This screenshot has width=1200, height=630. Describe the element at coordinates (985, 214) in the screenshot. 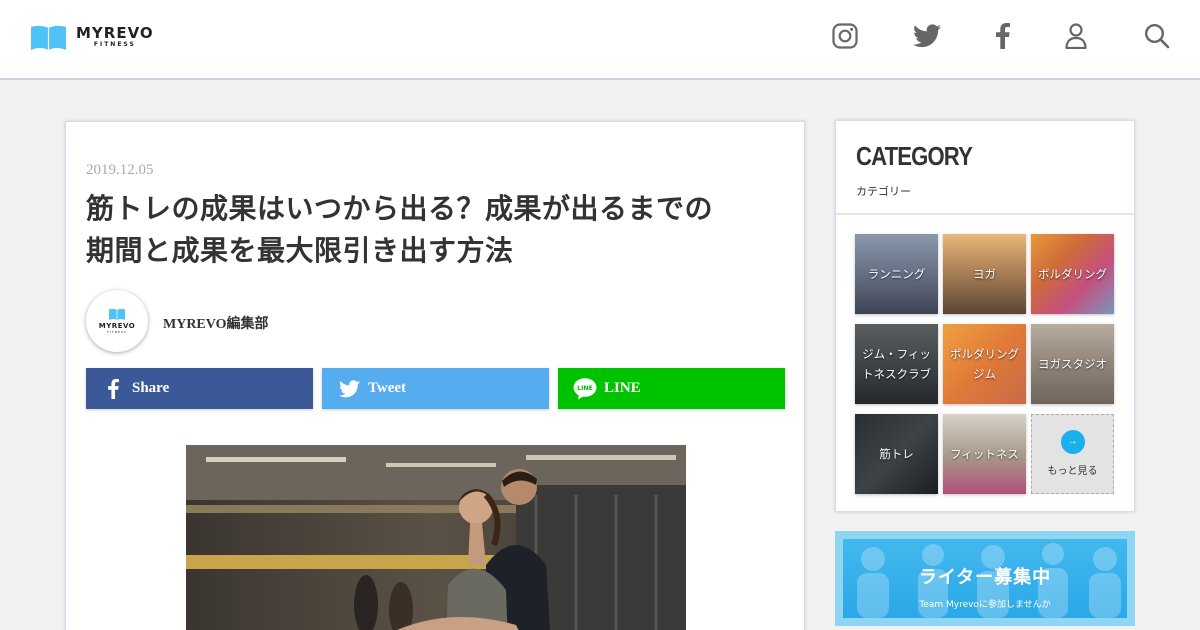

I see `category-divider` at that location.